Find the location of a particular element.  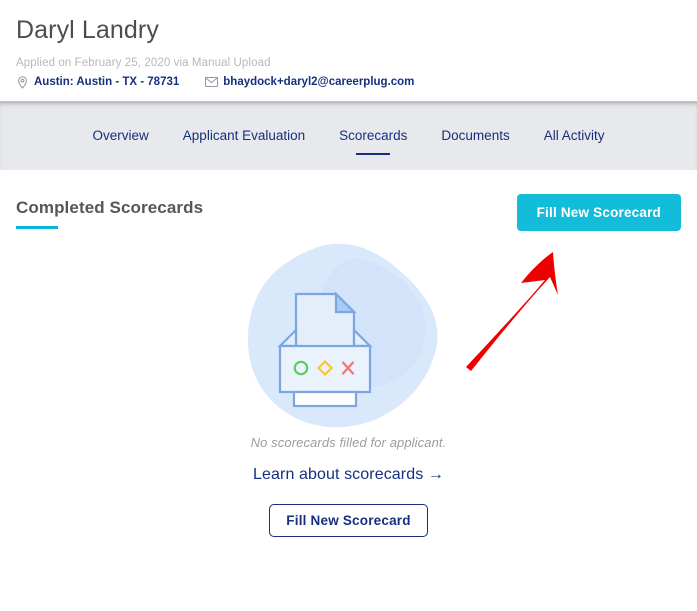

tab-overview-label: Overview is located at coordinates (120, 135).